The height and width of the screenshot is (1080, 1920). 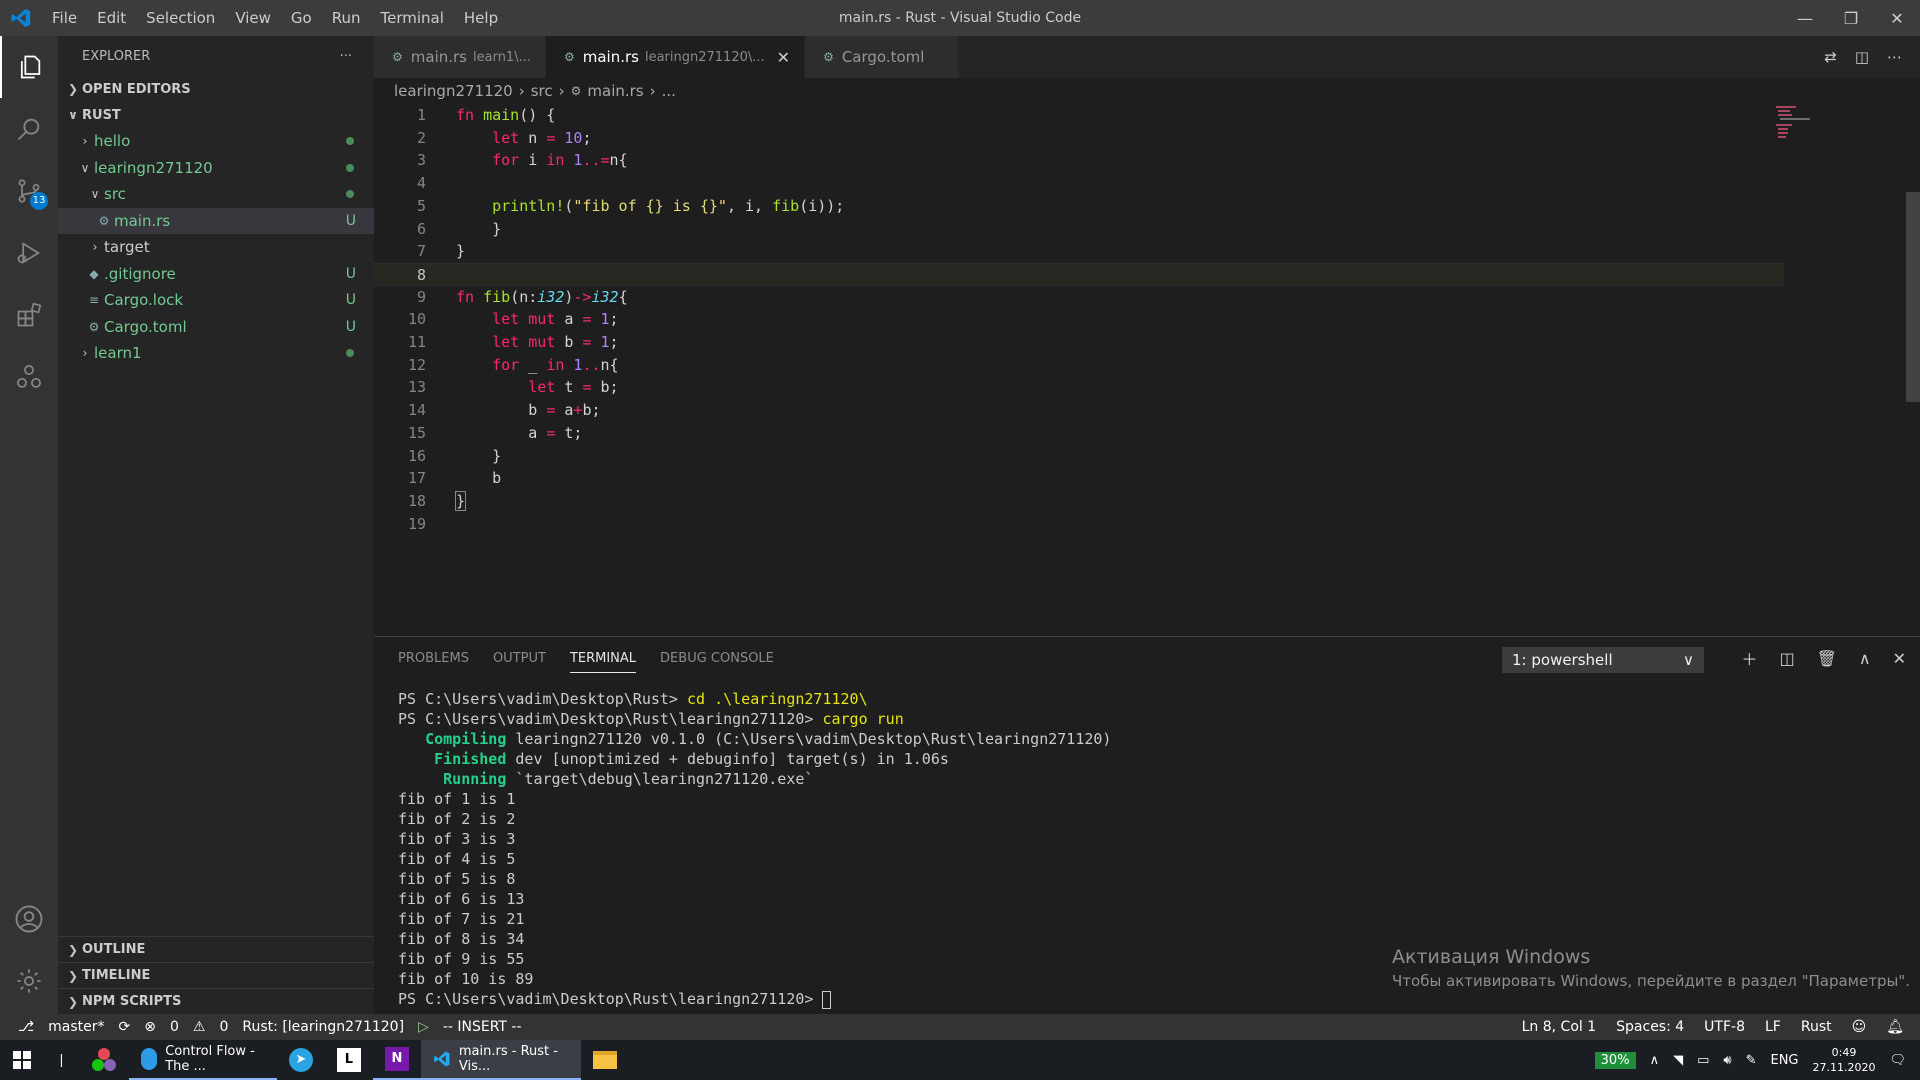 What do you see at coordinates (216, 89) in the screenshot?
I see `open-editors-section: ❯ OPEN EDITORS` at bounding box center [216, 89].